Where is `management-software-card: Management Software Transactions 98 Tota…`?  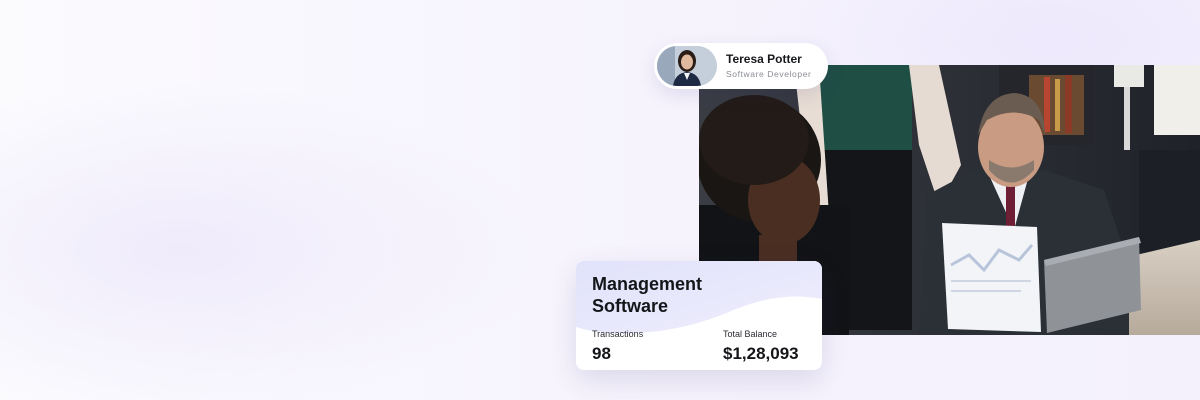 management-software-card: Management Software Transactions 98 Tota… is located at coordinates (699, 315).